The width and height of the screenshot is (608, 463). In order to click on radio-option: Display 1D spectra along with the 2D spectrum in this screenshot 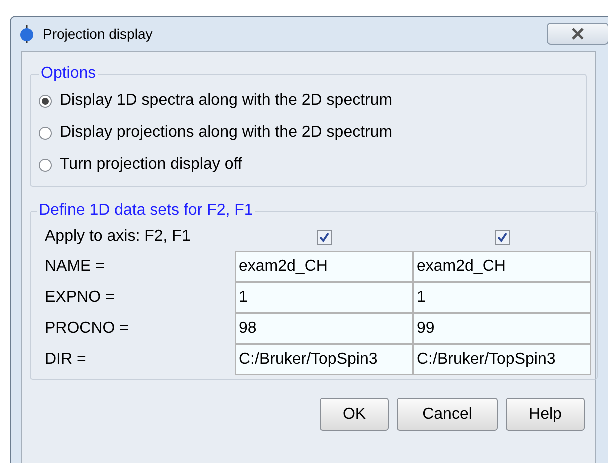, I will do `click(308, 101)`.